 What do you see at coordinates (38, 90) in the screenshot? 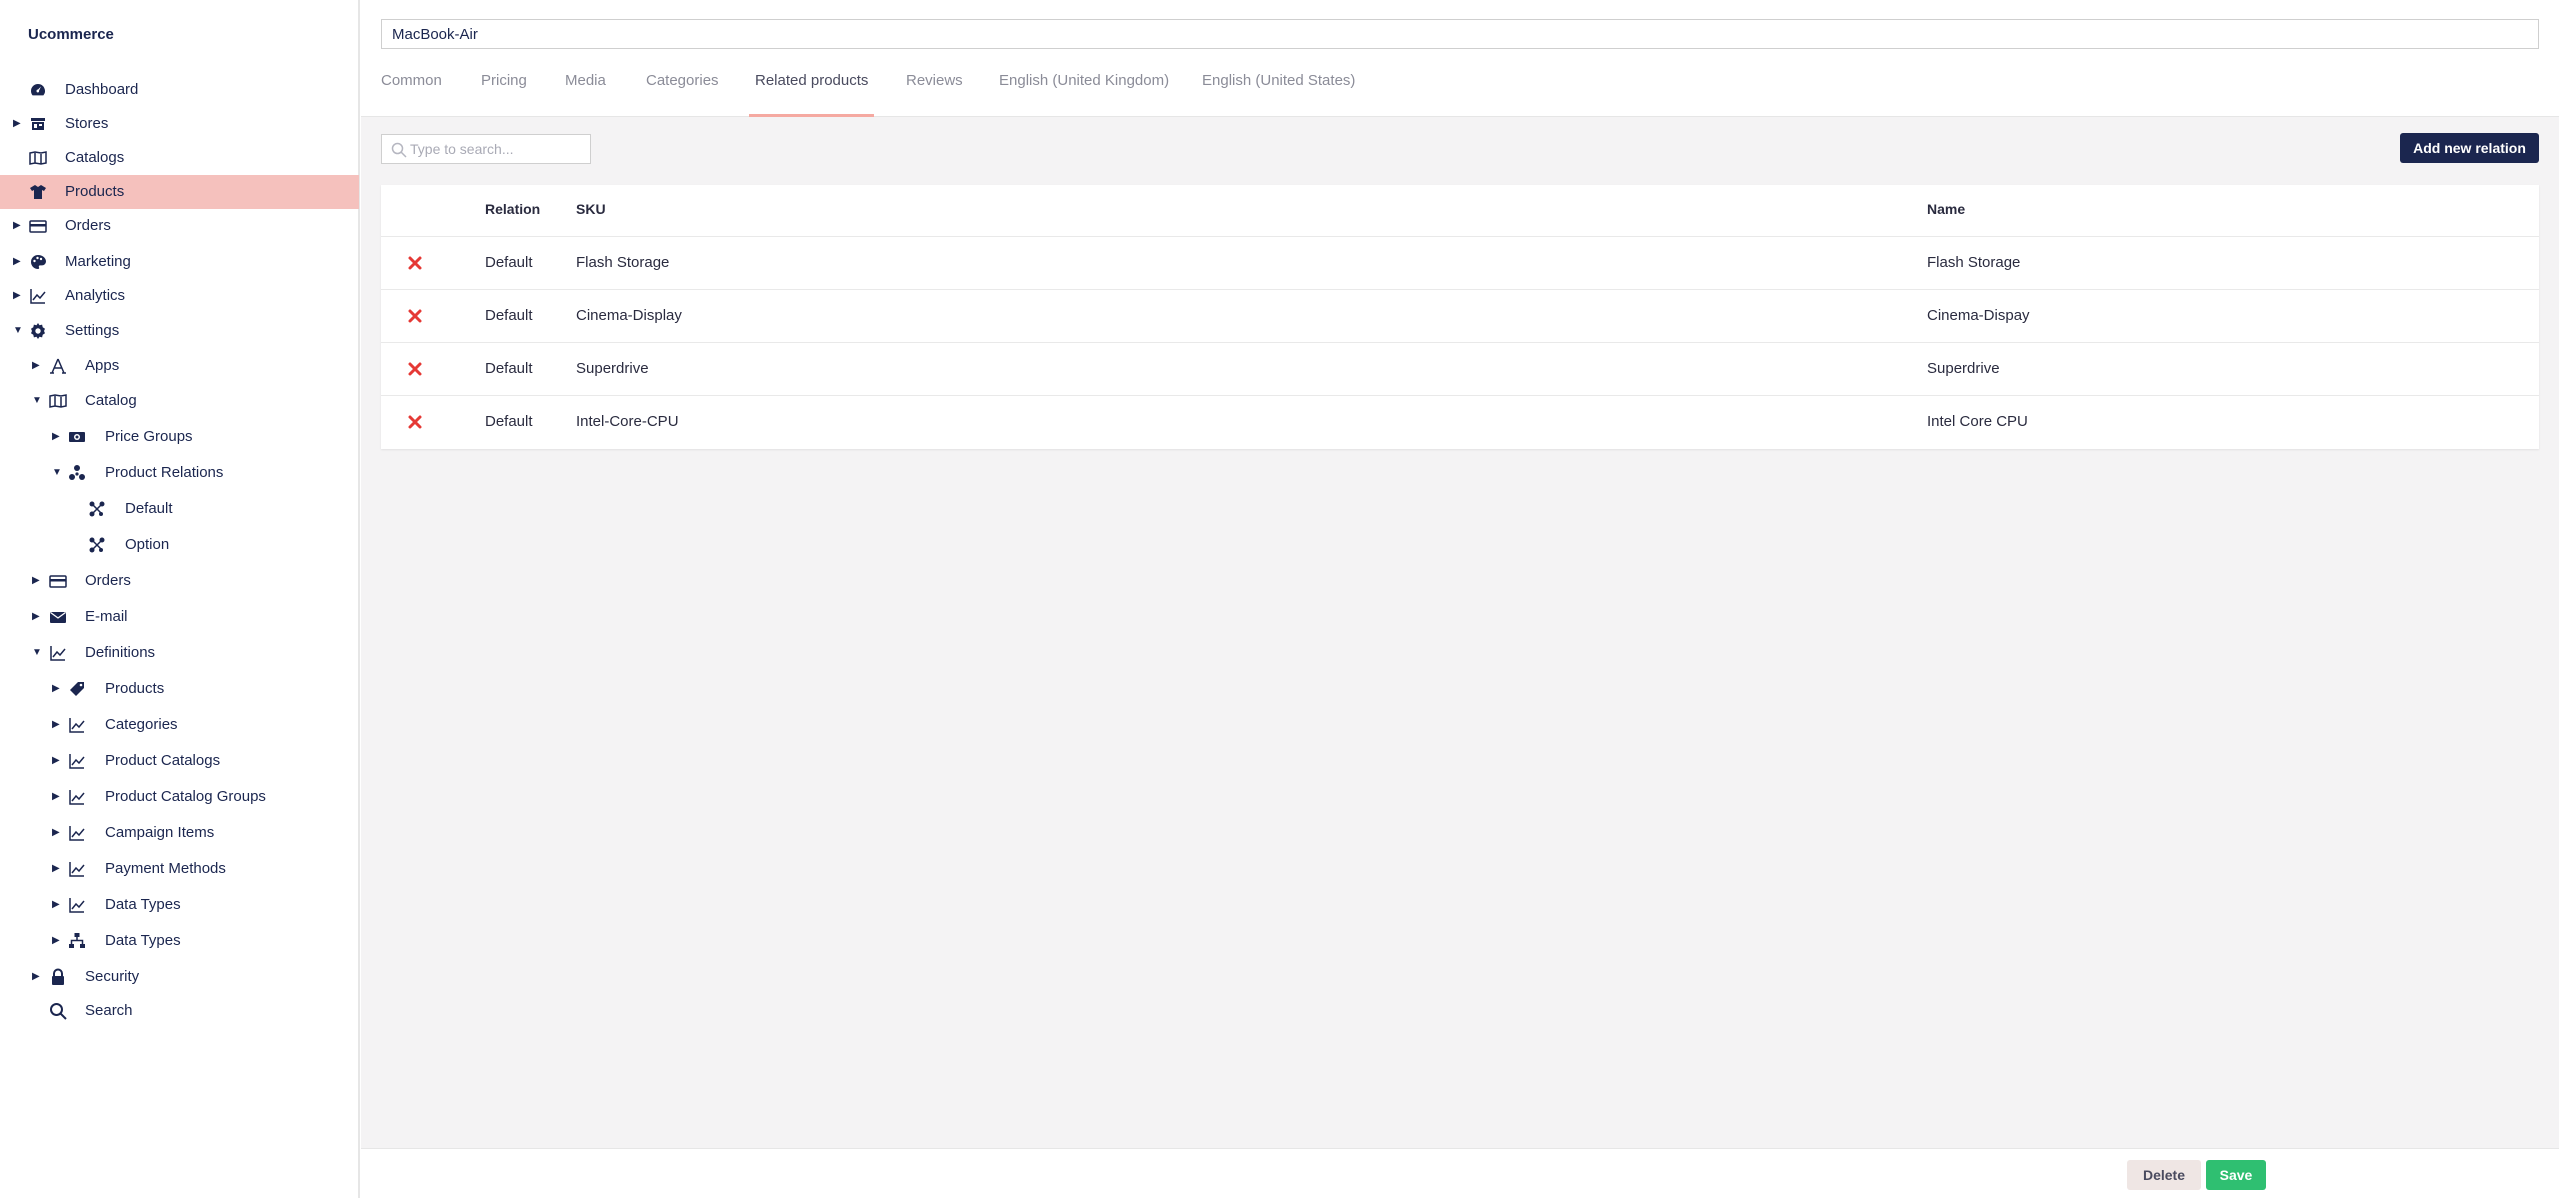
I see `dashboard-icon` at bounding box center [38, 90].